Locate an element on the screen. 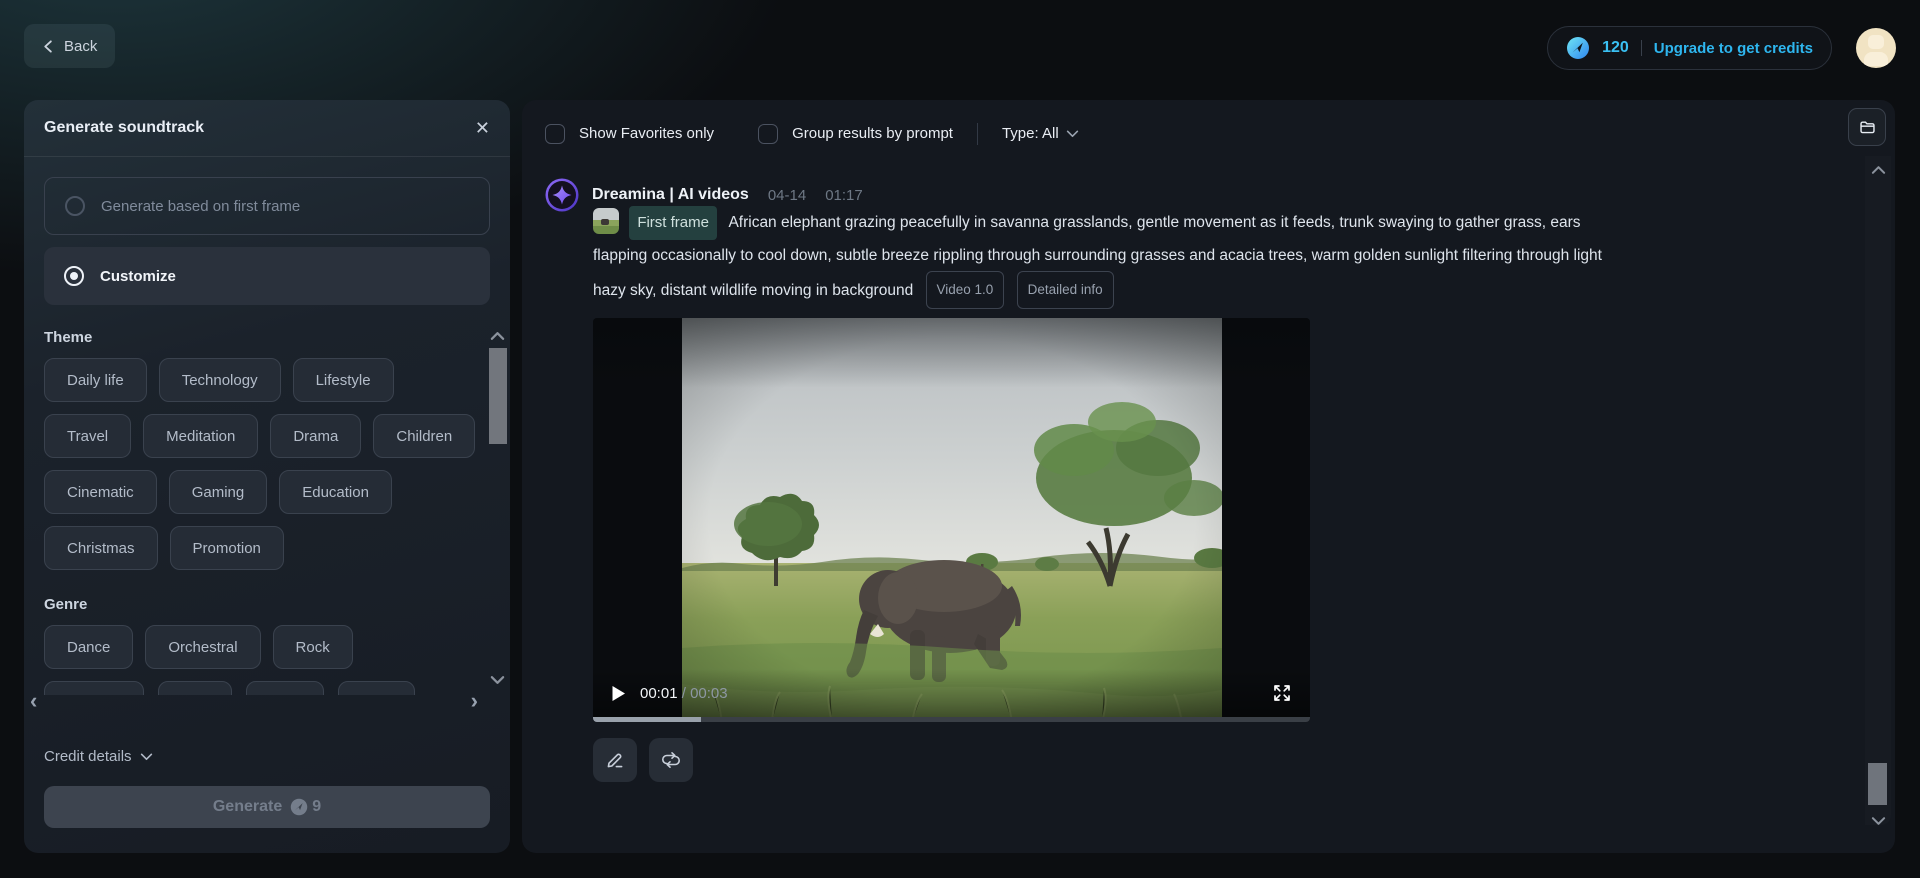  option-label: Generate based on first frame is located at coordinates (201, 206).